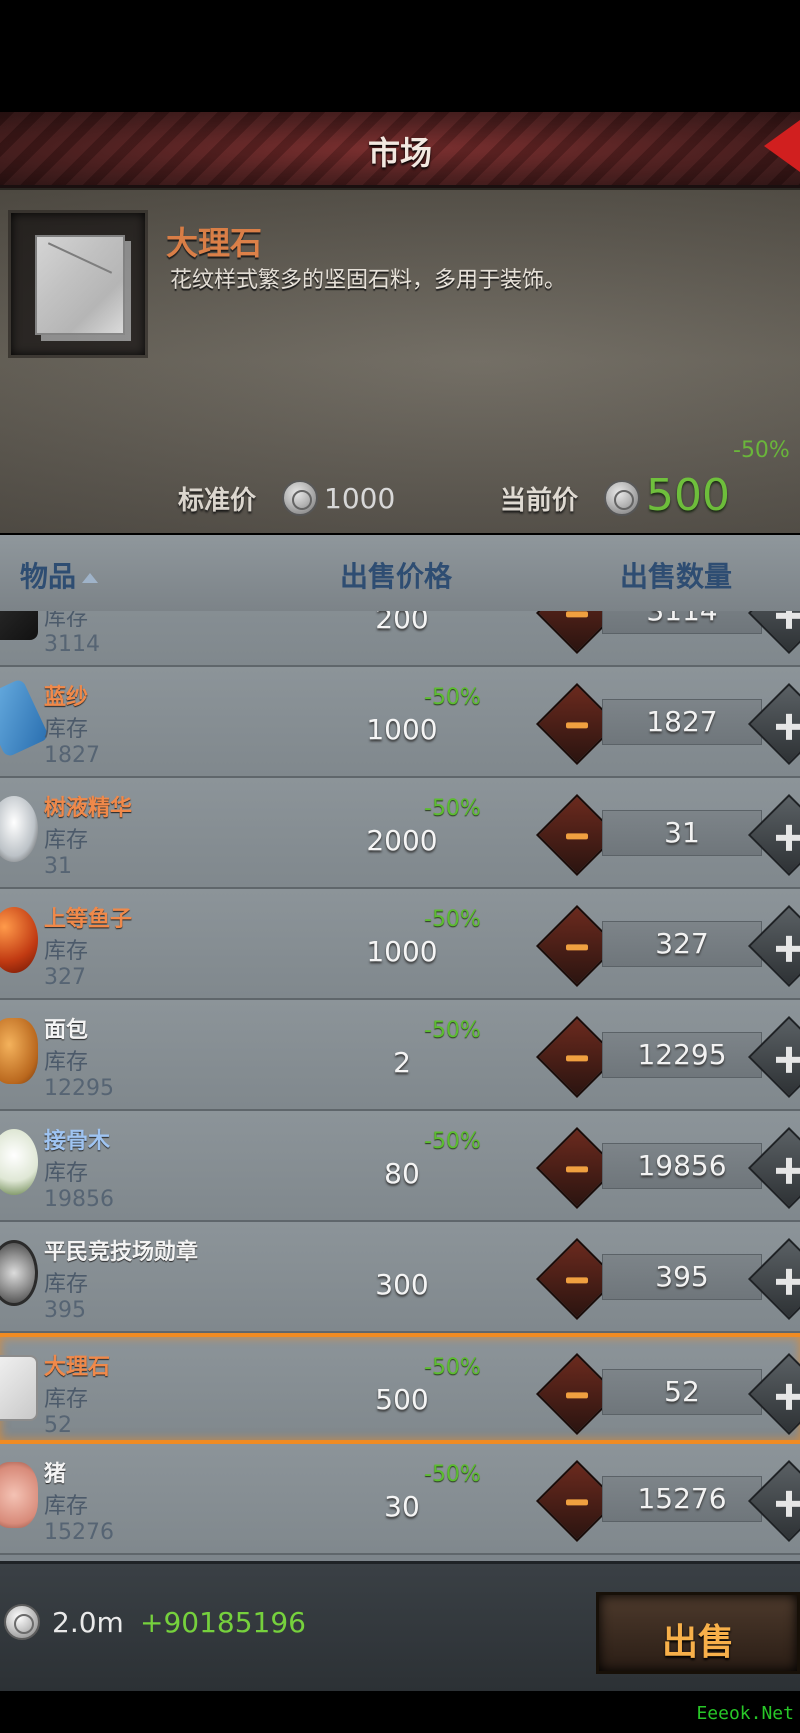  What do you see at coordinates (217, 501) in the screenshot?
I see `standard-price-label: 标准价` at bounding box center [217, 501].